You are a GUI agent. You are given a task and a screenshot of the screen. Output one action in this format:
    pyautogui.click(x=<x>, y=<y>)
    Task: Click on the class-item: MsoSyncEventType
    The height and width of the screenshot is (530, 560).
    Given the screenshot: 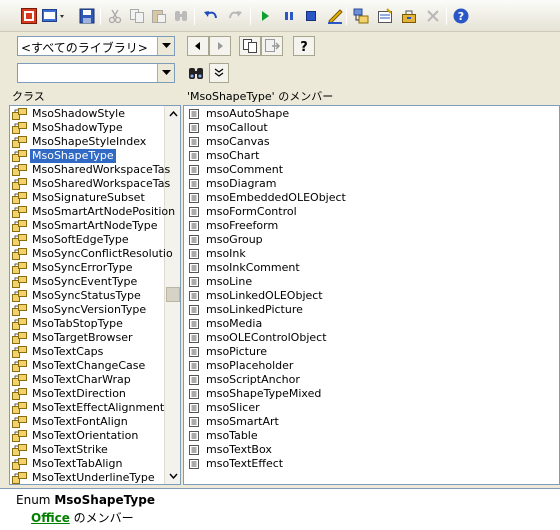 What is the action you would take?
    pyautogui.click(x=86, y=282)
    